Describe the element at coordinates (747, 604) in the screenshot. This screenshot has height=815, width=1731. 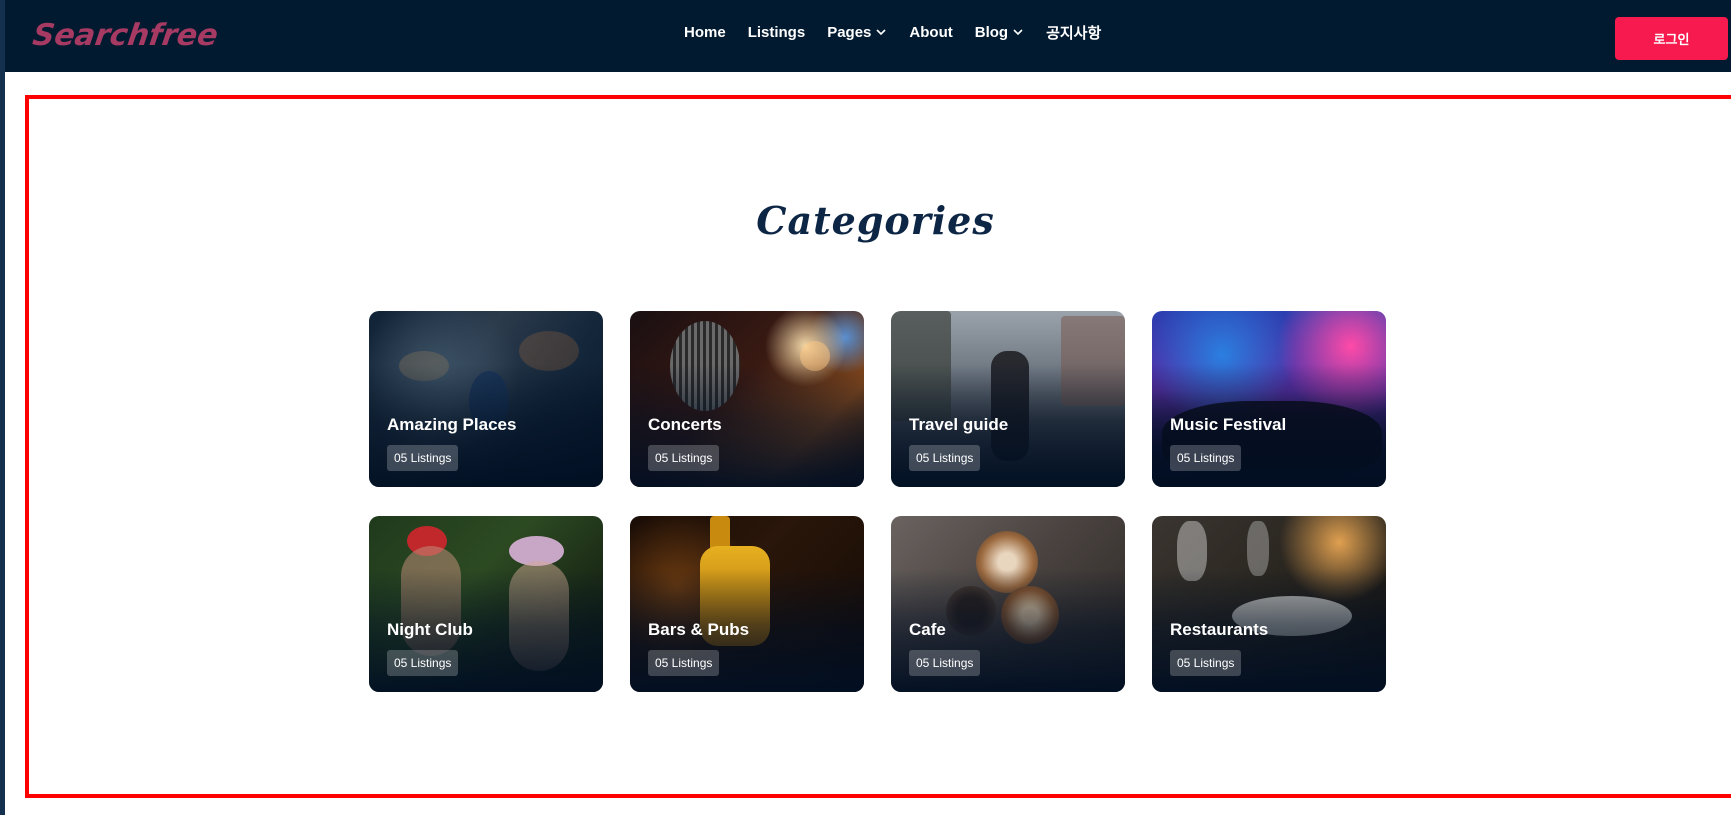
I see `category-card: Bars & Pubs 05 Listings` at that location.